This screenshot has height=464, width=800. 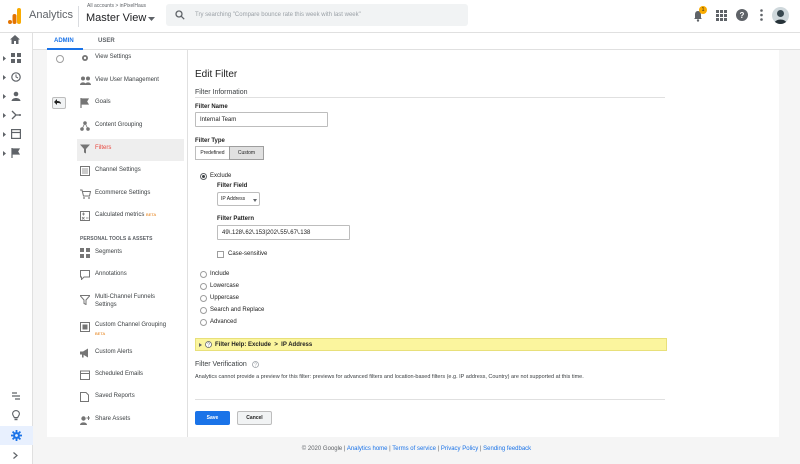 I want to click on exclude-radio, so click(x=203, y=176).